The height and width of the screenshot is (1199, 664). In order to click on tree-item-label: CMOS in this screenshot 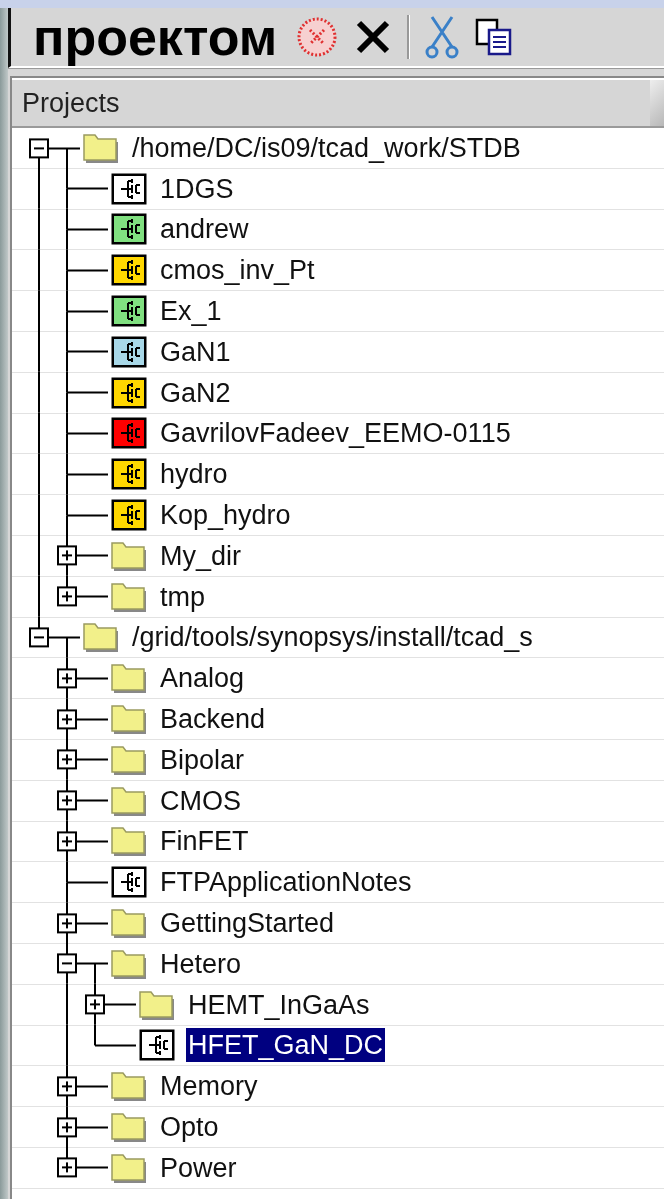, I will do `click(200, 800)`.